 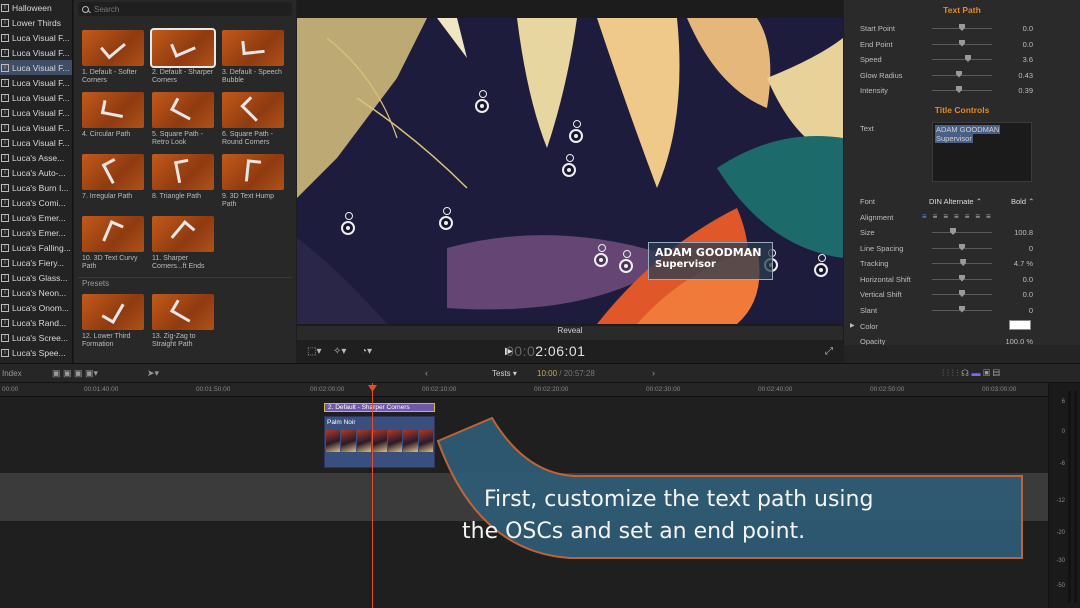 What do you see at coordinates (36, 7) in the screenshot?
I see `sidebar-item: T Halloween` at bounding box center [36, 7].